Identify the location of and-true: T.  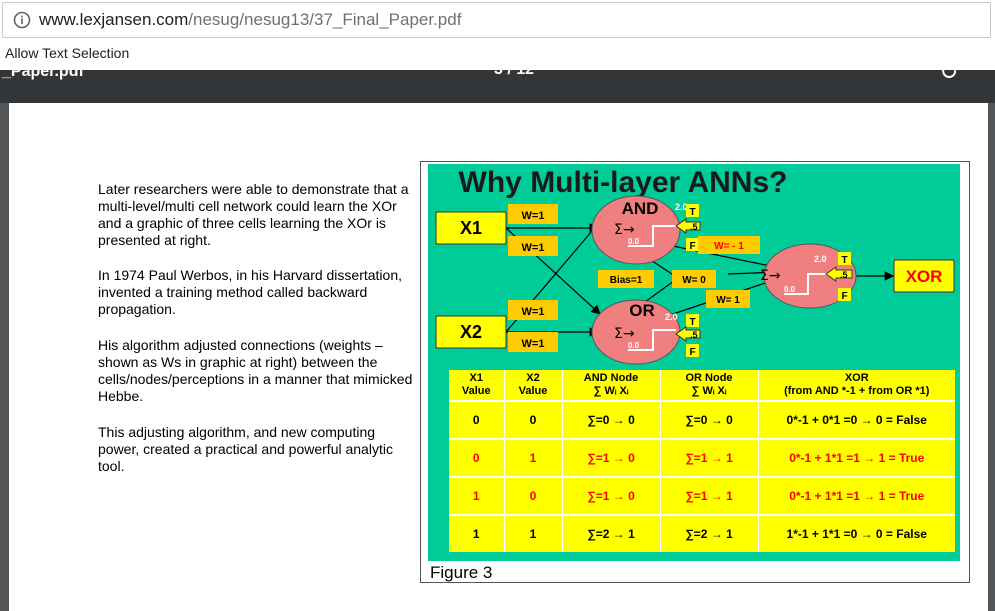
(692, 212).